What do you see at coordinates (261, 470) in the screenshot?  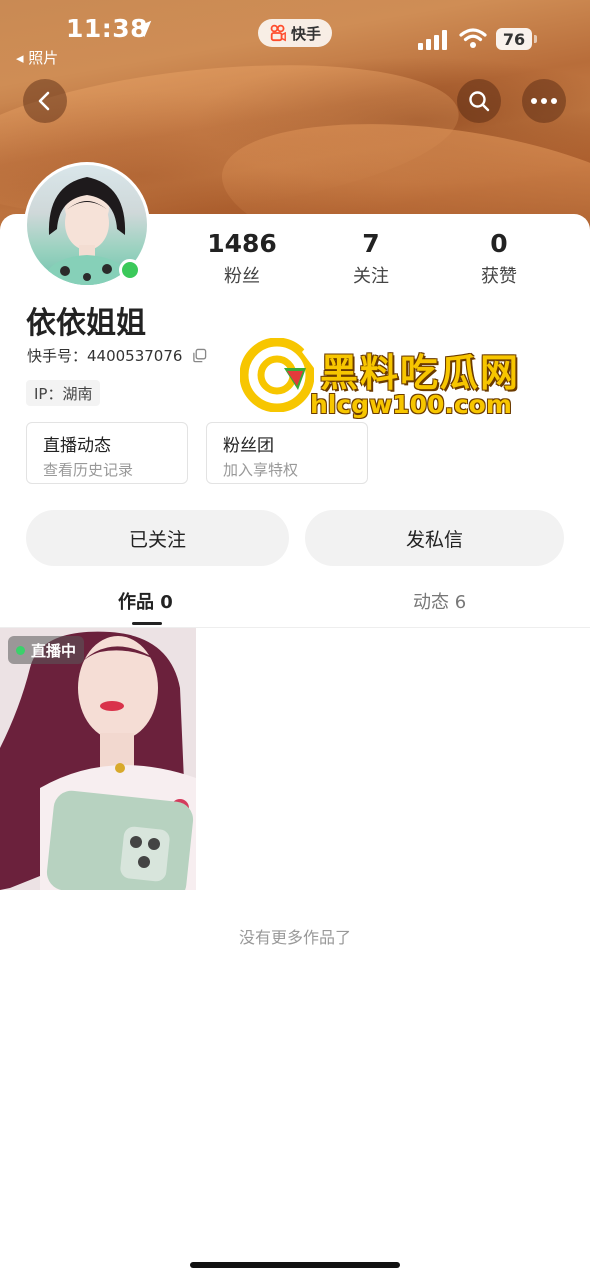 I see `feature-subtitle: 加入享特权` at bounding box center [261, 470].